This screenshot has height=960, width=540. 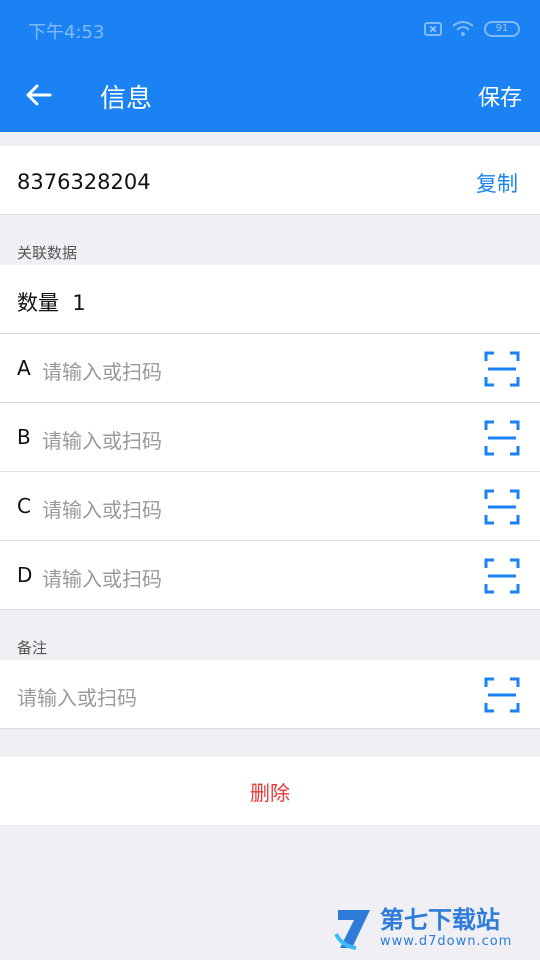 What do you see at coordinates (270, 575) in the screenshot?
I see `field-row-d: D 请输入或扫码` at bounding box center [270, 575].